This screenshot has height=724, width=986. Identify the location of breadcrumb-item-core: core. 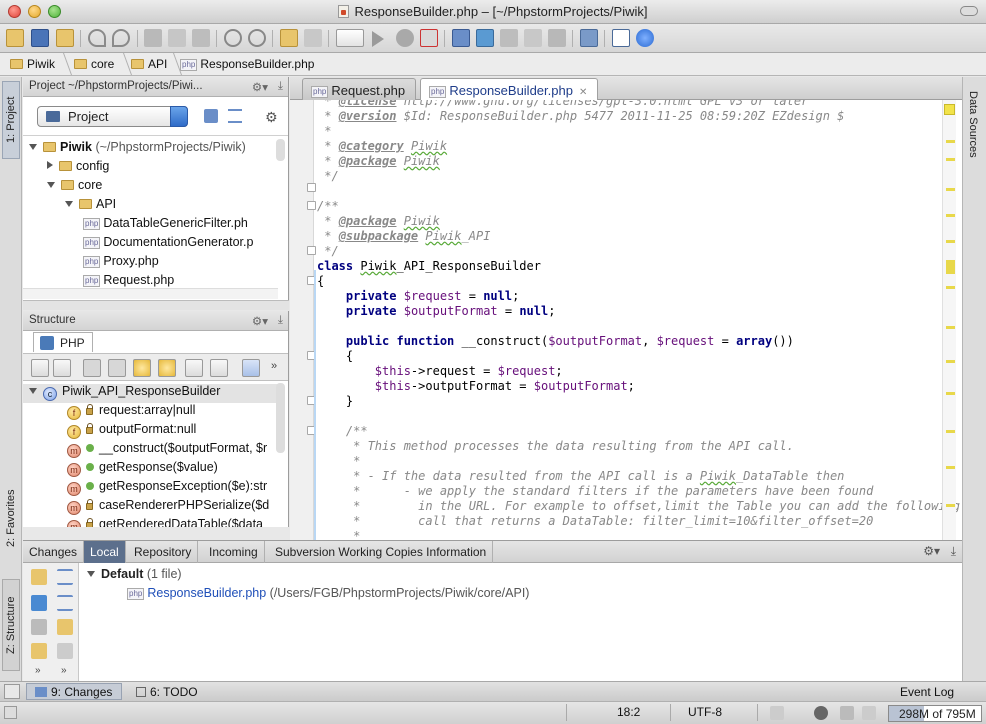
(94, 64).